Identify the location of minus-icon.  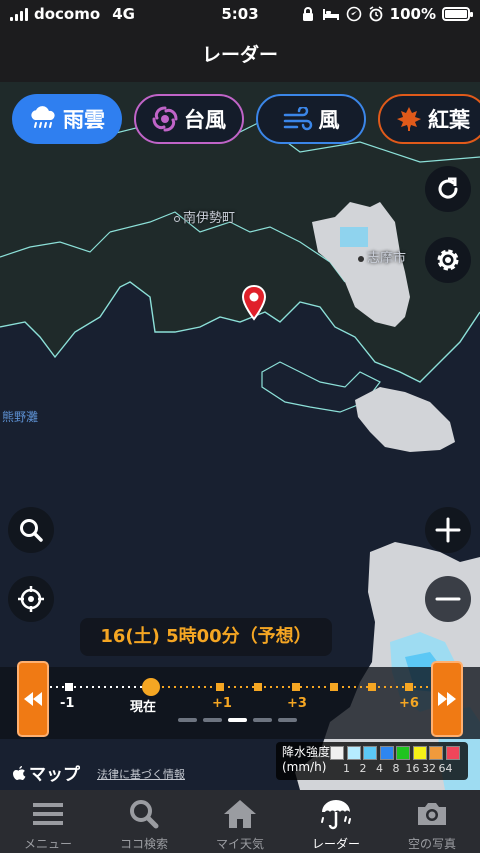
(448, 599).